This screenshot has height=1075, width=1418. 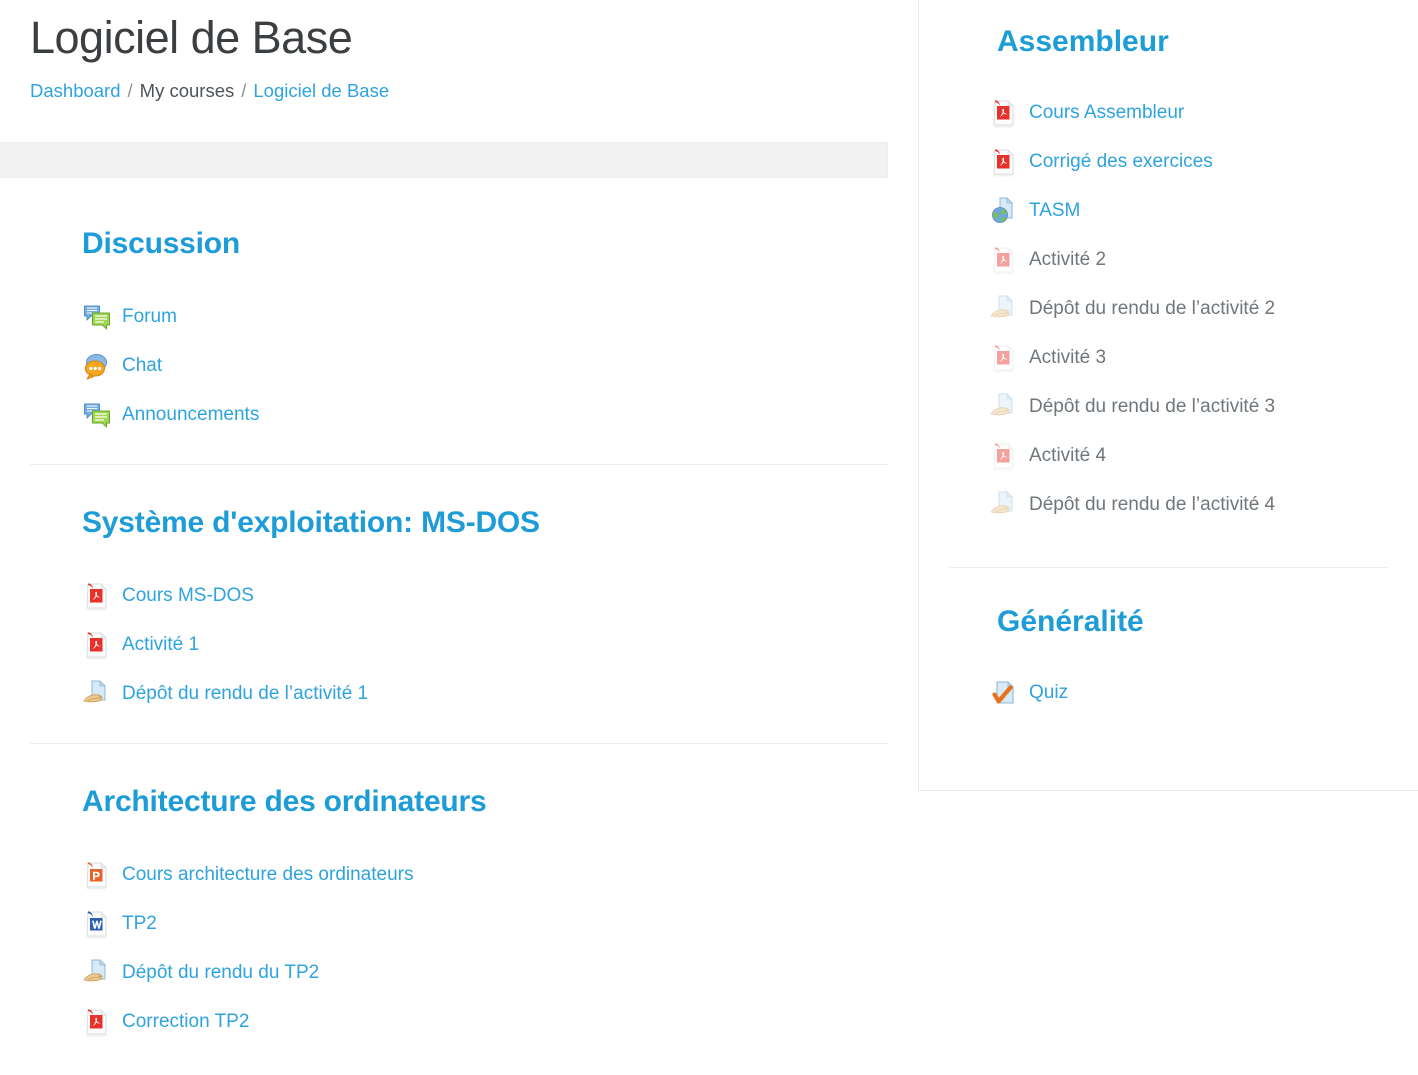 I want to click on activity-list: Forum Chat Announcements, so click(x=485, y=378).